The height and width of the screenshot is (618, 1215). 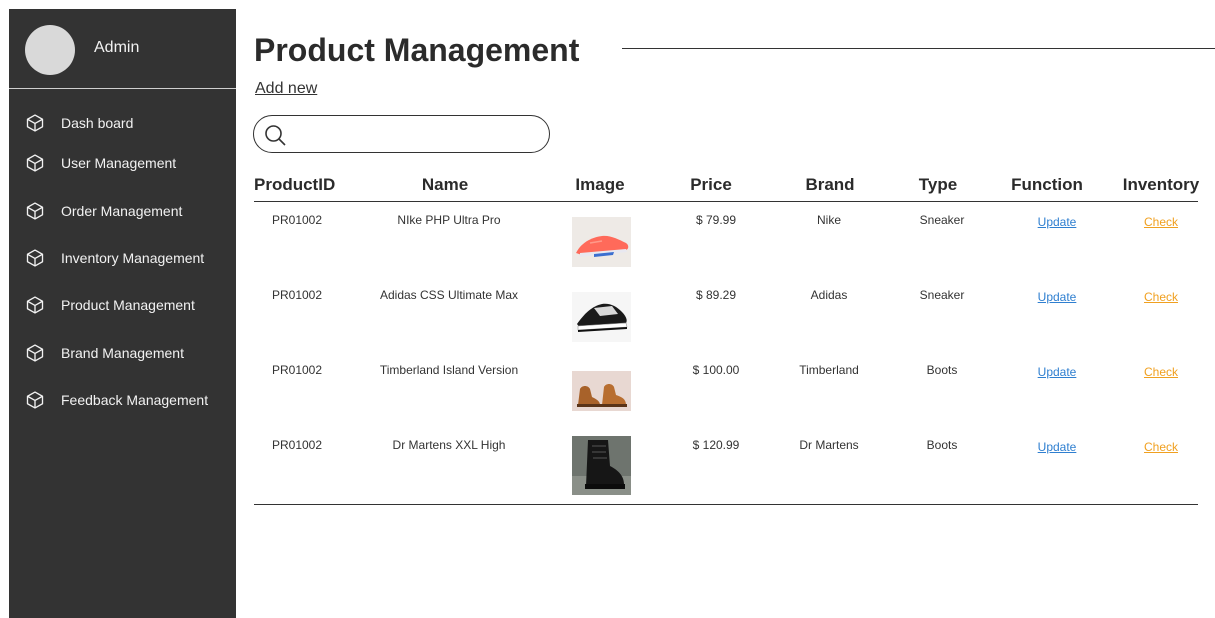 What do you see at coordinates (294, 185) in the screenshot?
I see `column-header-productid: ProductID` at bounding box center [294, 185].